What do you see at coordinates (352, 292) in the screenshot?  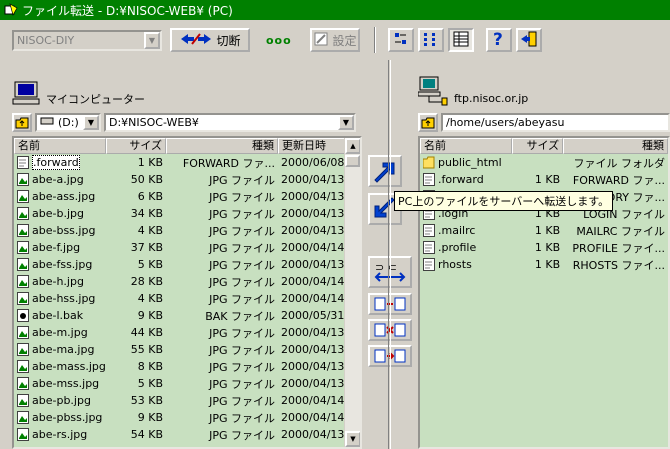 I see `local-scrollbar: ▲ ▼` at bounding box center [352, 292].